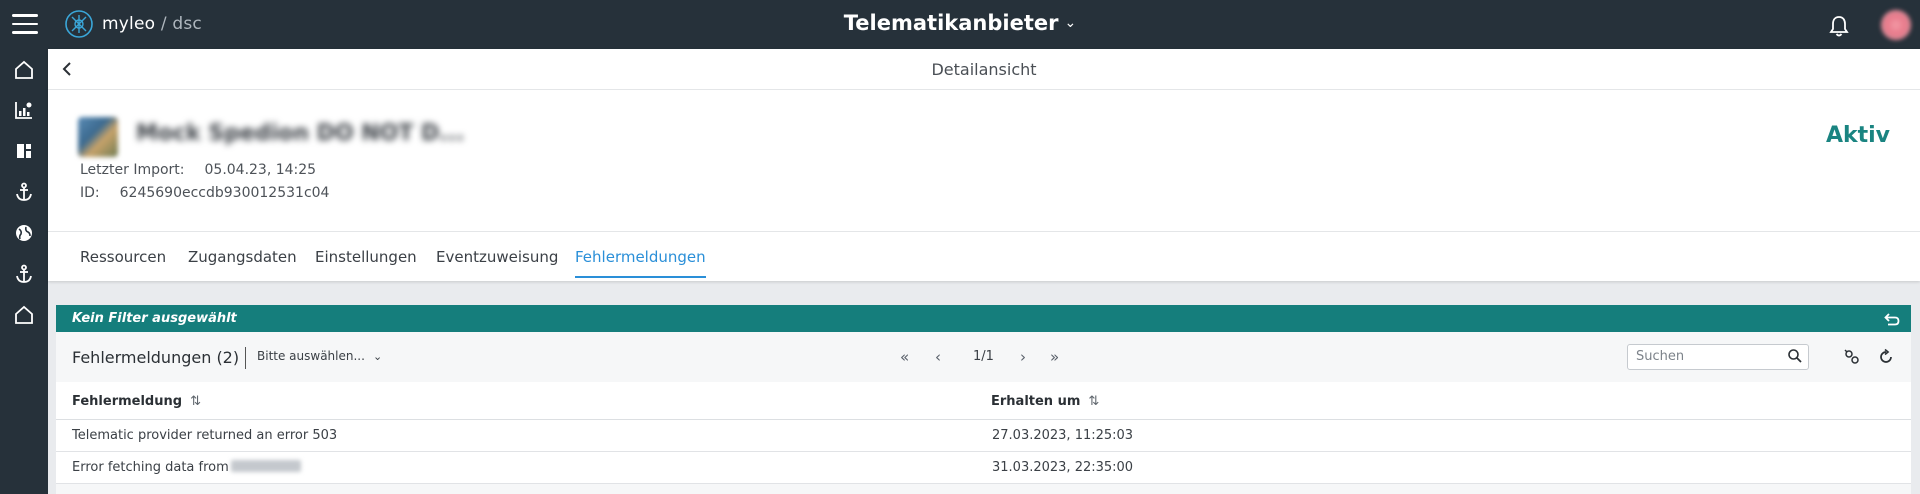 The width and height of the screenshot is (1920, 494). What do you see at coordinates (983, 401) in the screenshot?
I see `table-header: Fehlermeldung ⇅ Erhalten um ⇅` at bounding box center [983, 401].